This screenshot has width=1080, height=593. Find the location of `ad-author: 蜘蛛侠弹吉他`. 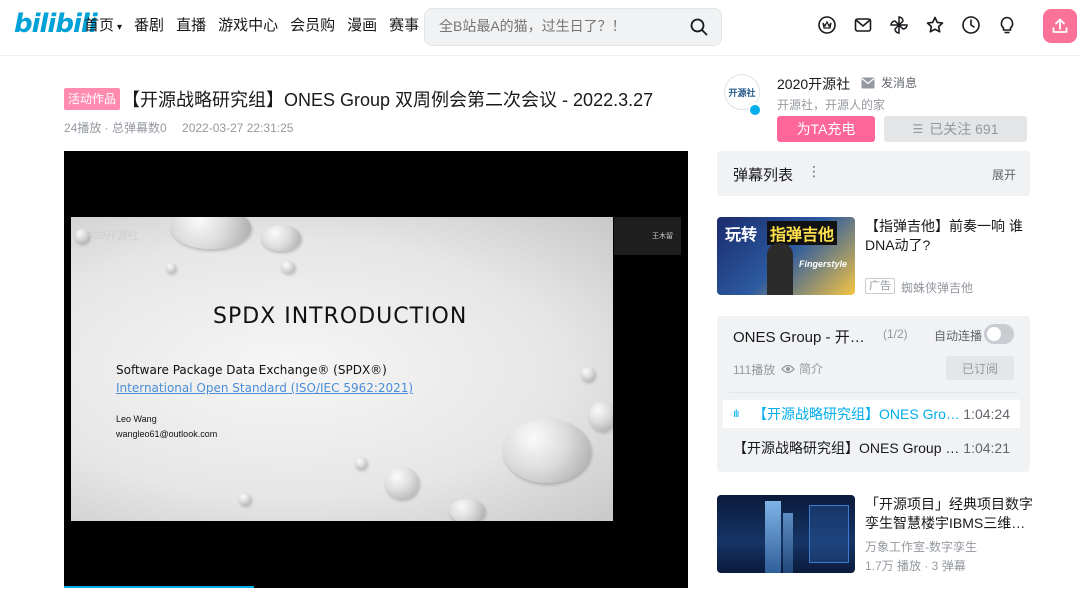

ad-author: 蜘蛛侠弹吉他 is located at coordinates (937, 287).